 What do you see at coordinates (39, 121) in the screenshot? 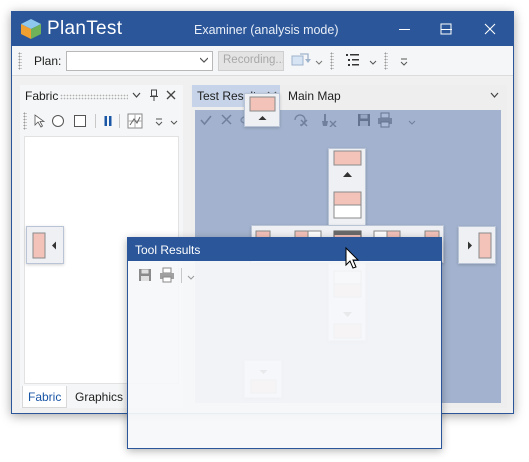
I see `select-icon` at bounding box center [39, 121].